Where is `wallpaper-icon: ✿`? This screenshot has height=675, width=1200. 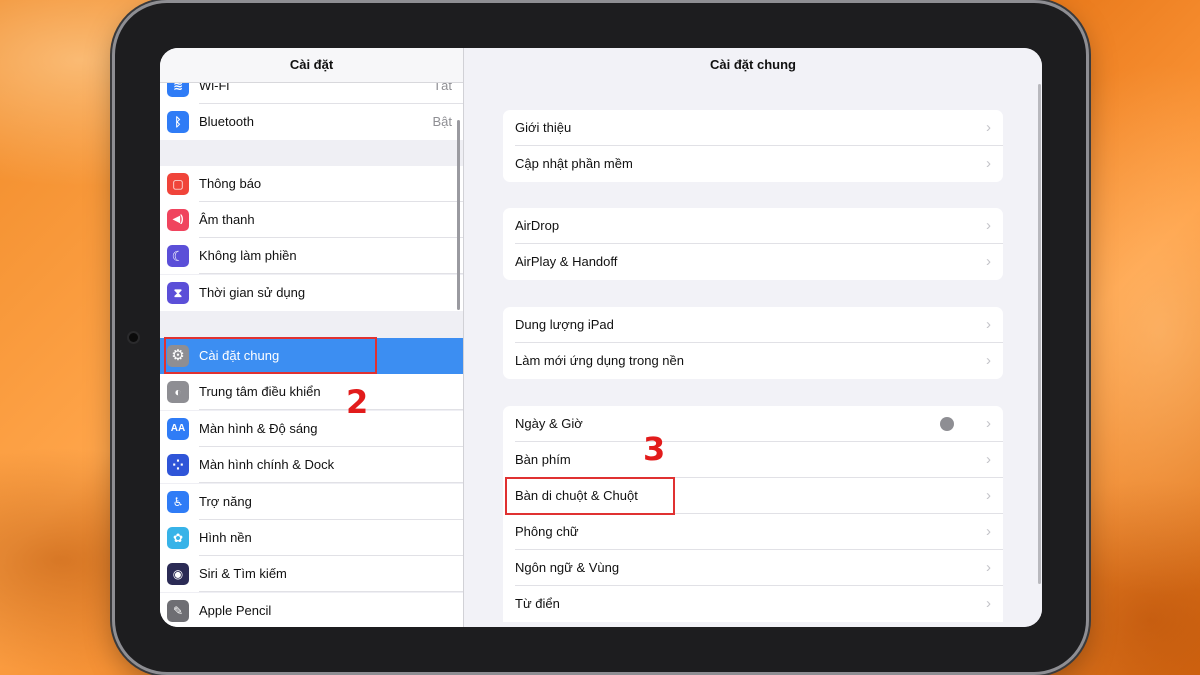 wallpaper-icon: ✿ is located at coordinates (178, 538).